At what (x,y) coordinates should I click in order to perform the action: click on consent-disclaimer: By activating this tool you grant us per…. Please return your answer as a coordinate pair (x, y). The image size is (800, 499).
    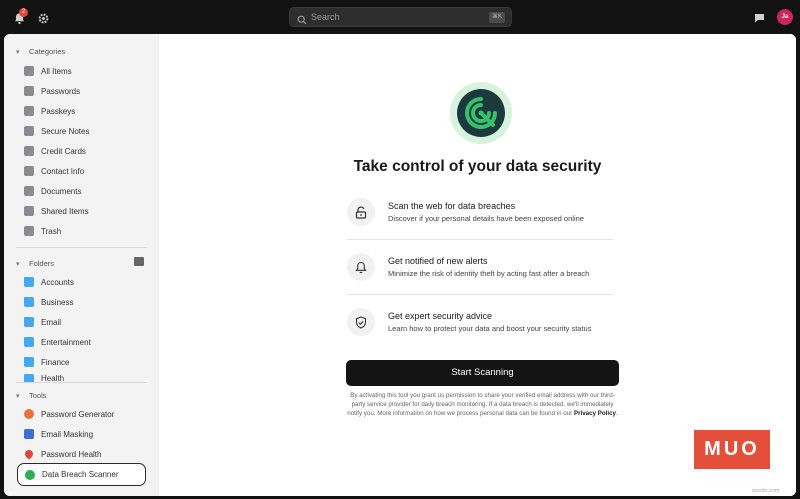
    Looking at the image, I should click on (482, 405).